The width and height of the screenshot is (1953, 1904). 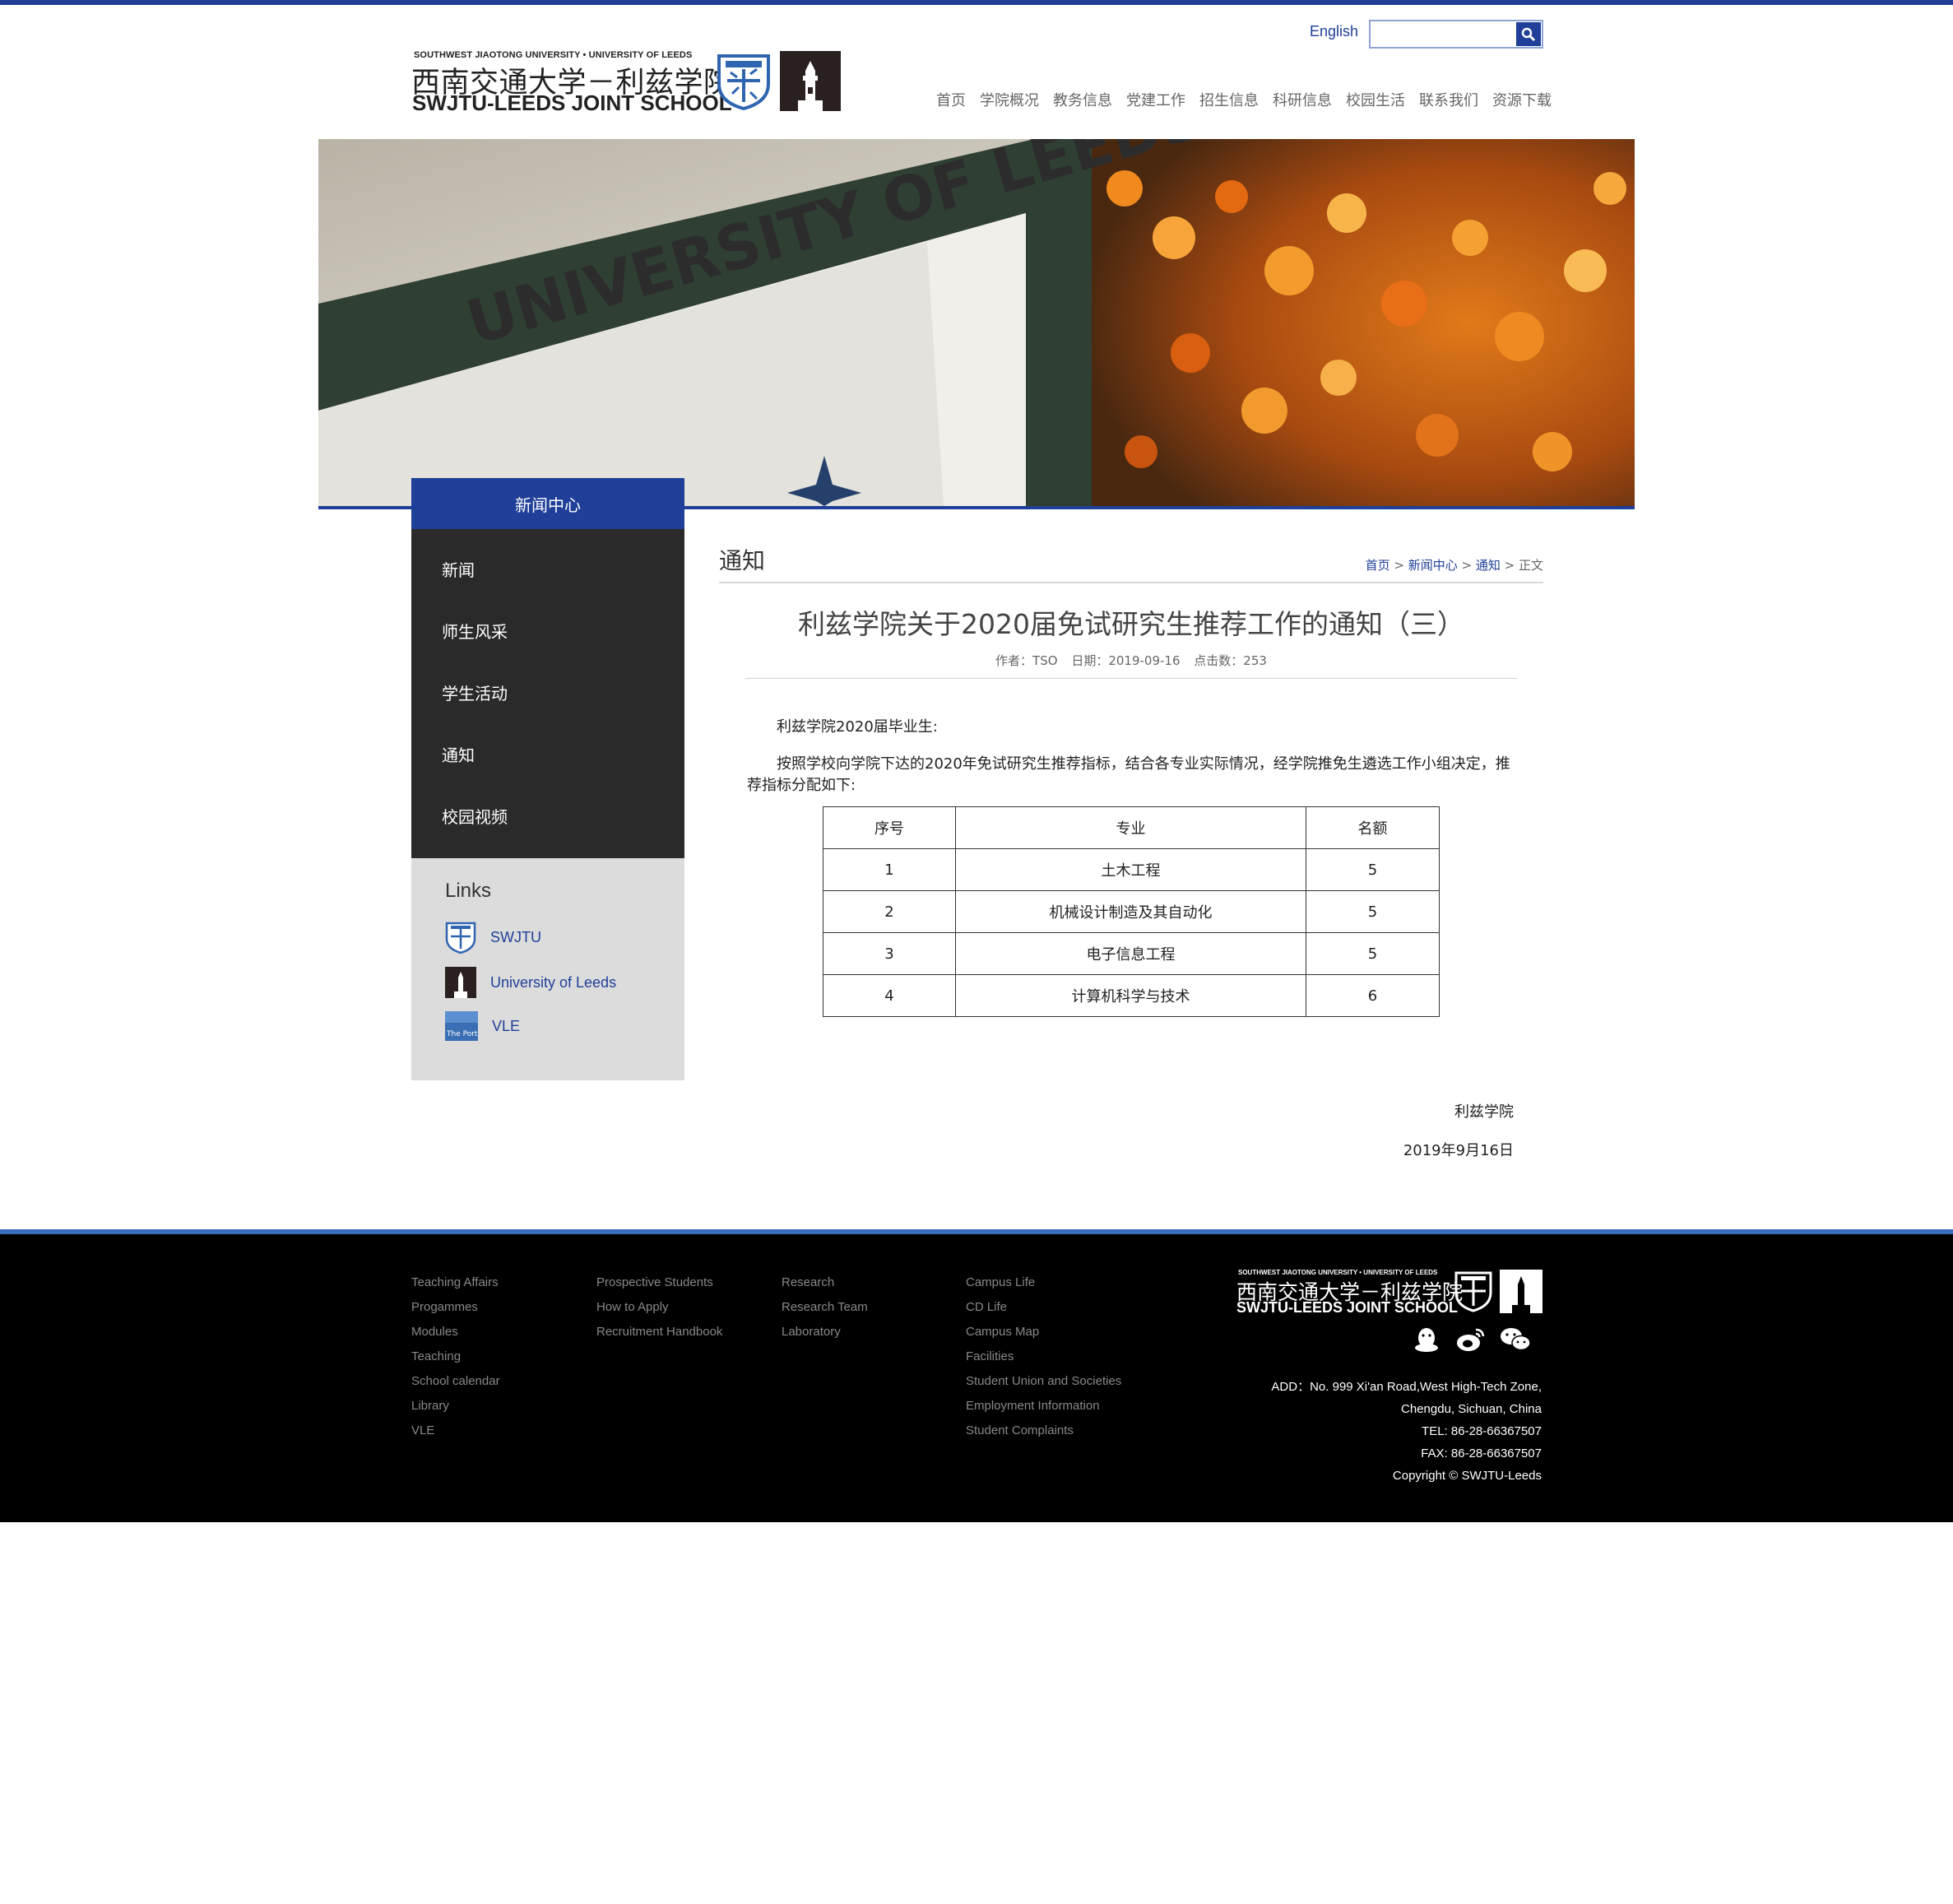 I want to click on links-title: Links, so click(x=468, y=891).